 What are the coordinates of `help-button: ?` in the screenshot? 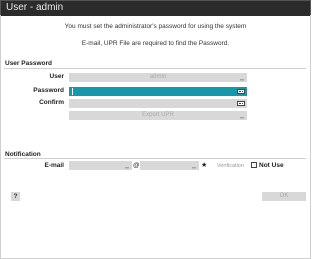 It's located at (15, 196).